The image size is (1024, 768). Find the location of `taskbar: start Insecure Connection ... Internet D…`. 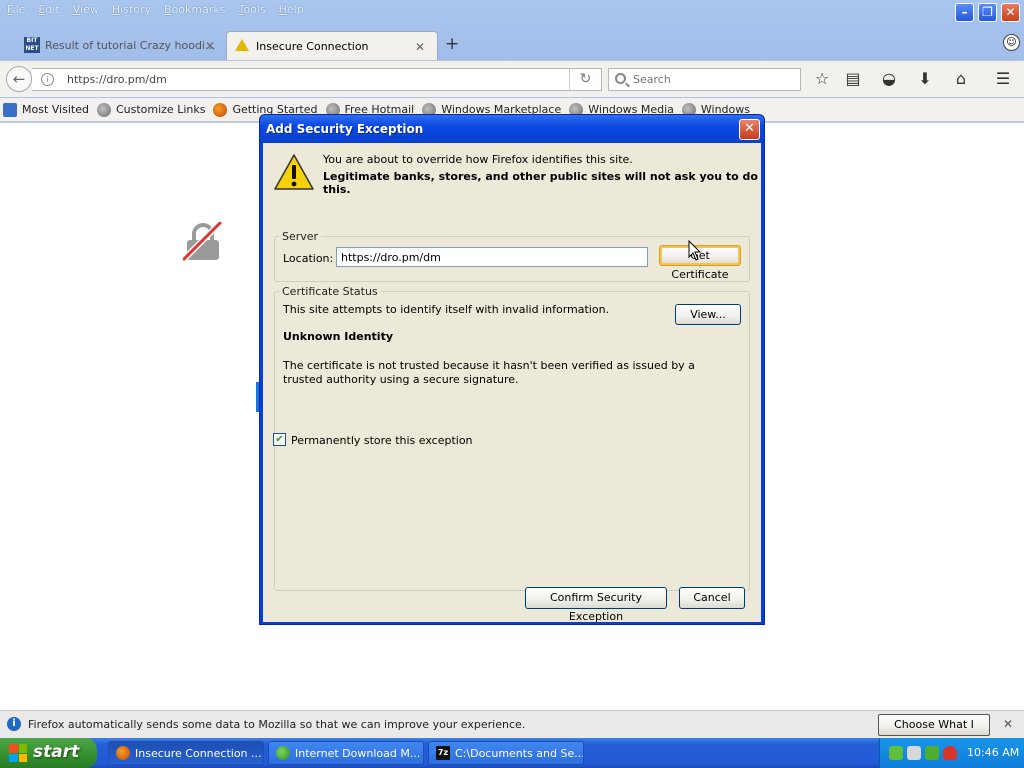

taskbar: start Insecure Connection ... Internet D… is located at coordinates (512, 753).